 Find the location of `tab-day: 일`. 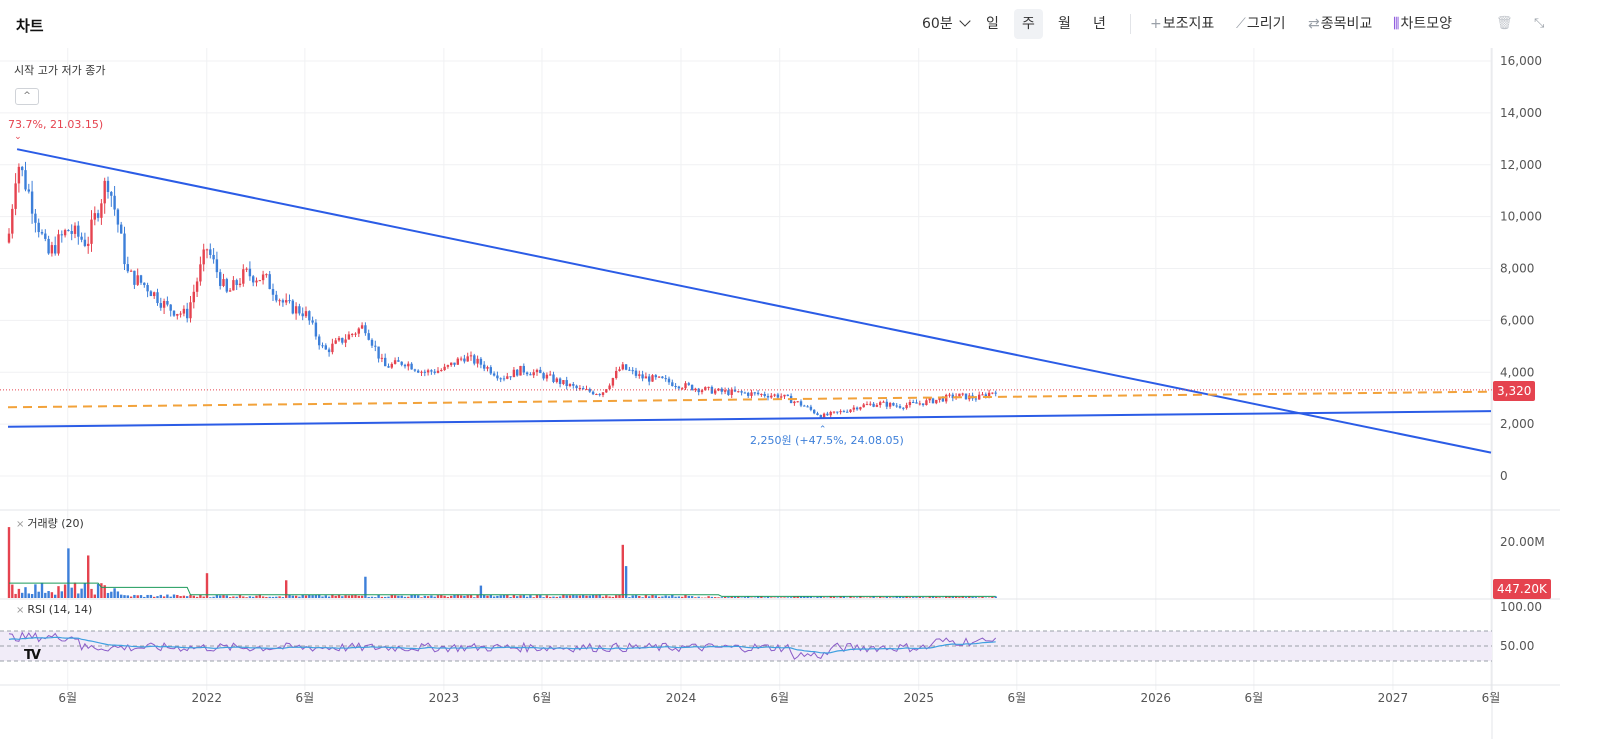

tab-day: 일 is located at coordinates (992, 24).